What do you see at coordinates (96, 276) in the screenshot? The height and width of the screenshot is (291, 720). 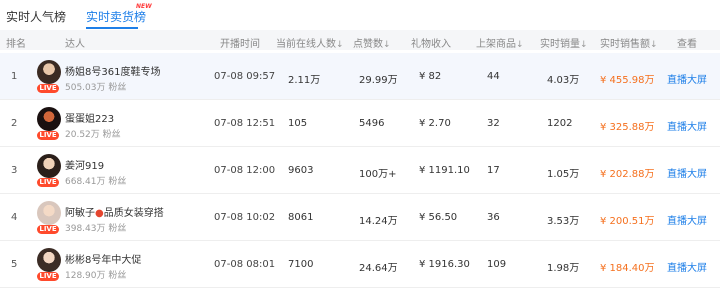 I see `fans-count: 128.90万 粉丝` at bounding box center [96, 276].